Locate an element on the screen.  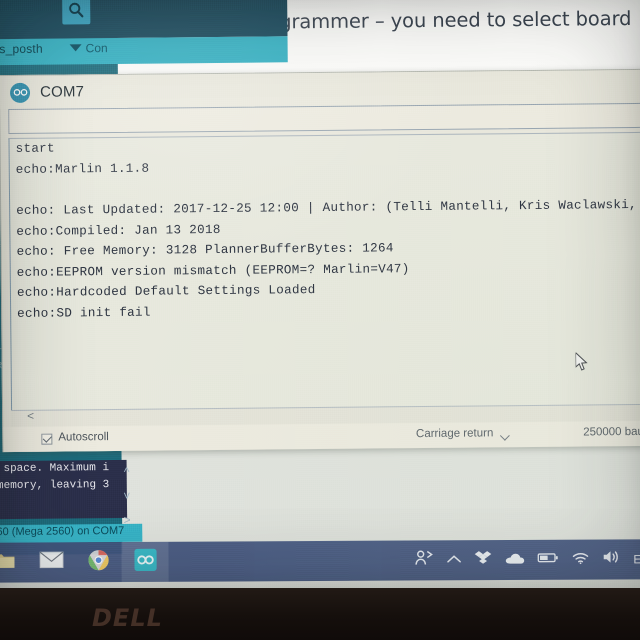
ide-console-output: ge space. Maximum i c memory, leaving 3 is located at coordinates (64, 489).